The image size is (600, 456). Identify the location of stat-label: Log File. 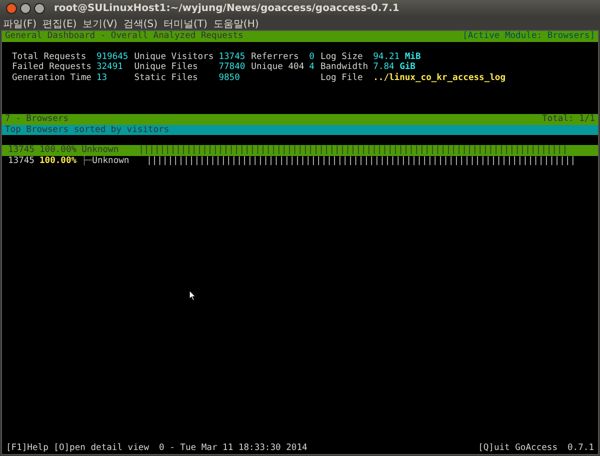
(342, 77).